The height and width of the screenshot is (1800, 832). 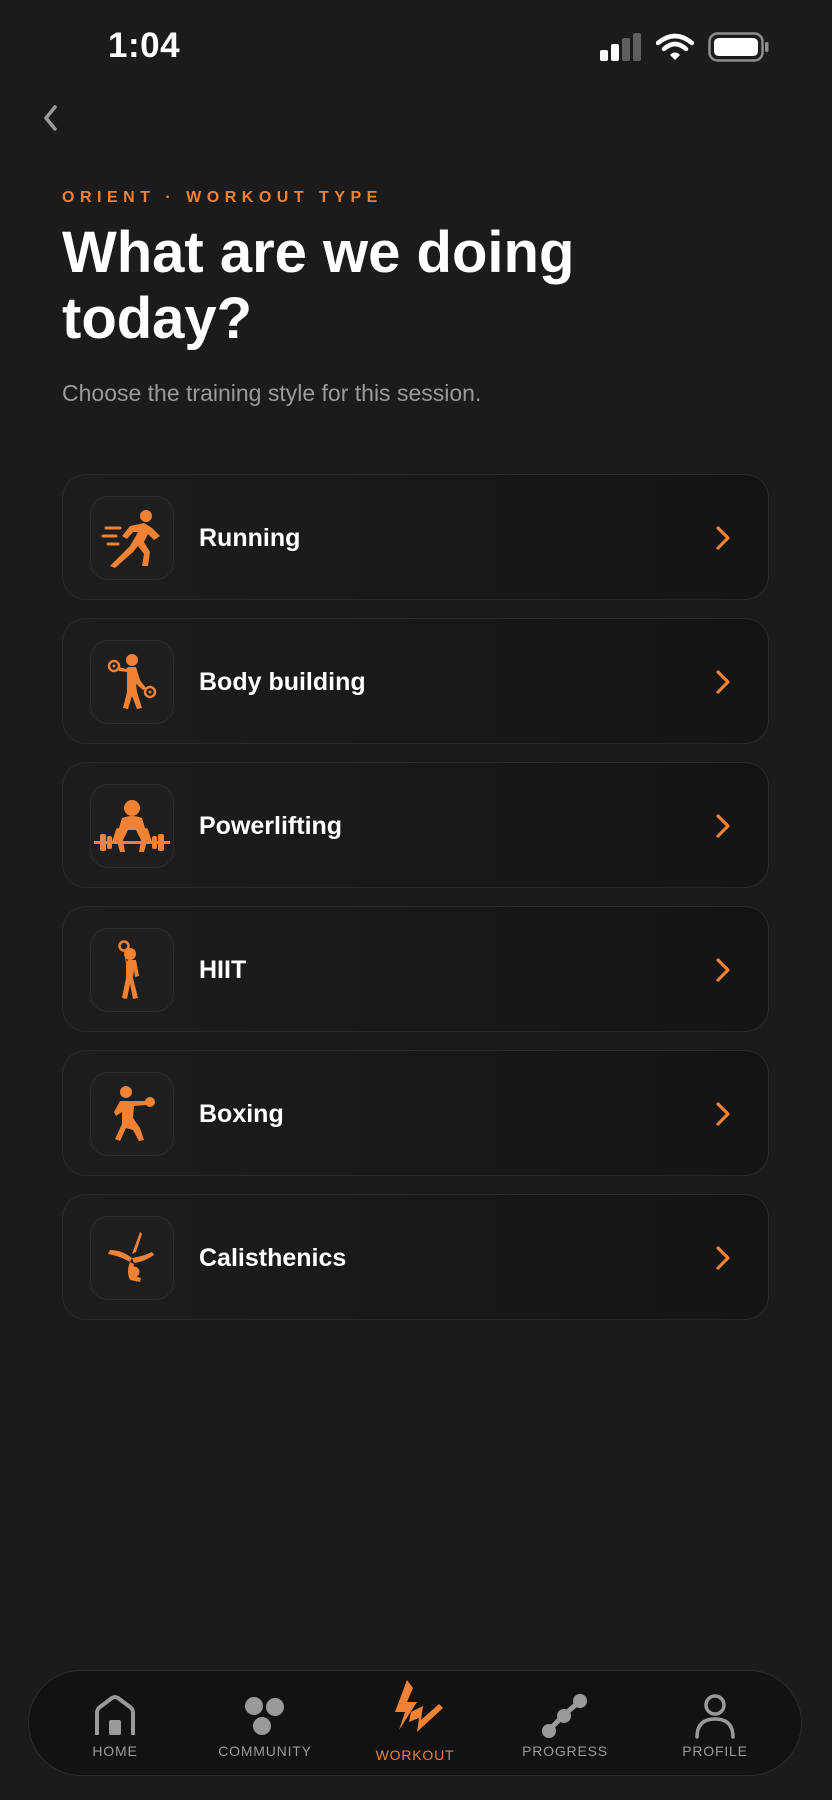 I want to click on nav-item-community: COMMUNITY, so click(x=265, y=1724).